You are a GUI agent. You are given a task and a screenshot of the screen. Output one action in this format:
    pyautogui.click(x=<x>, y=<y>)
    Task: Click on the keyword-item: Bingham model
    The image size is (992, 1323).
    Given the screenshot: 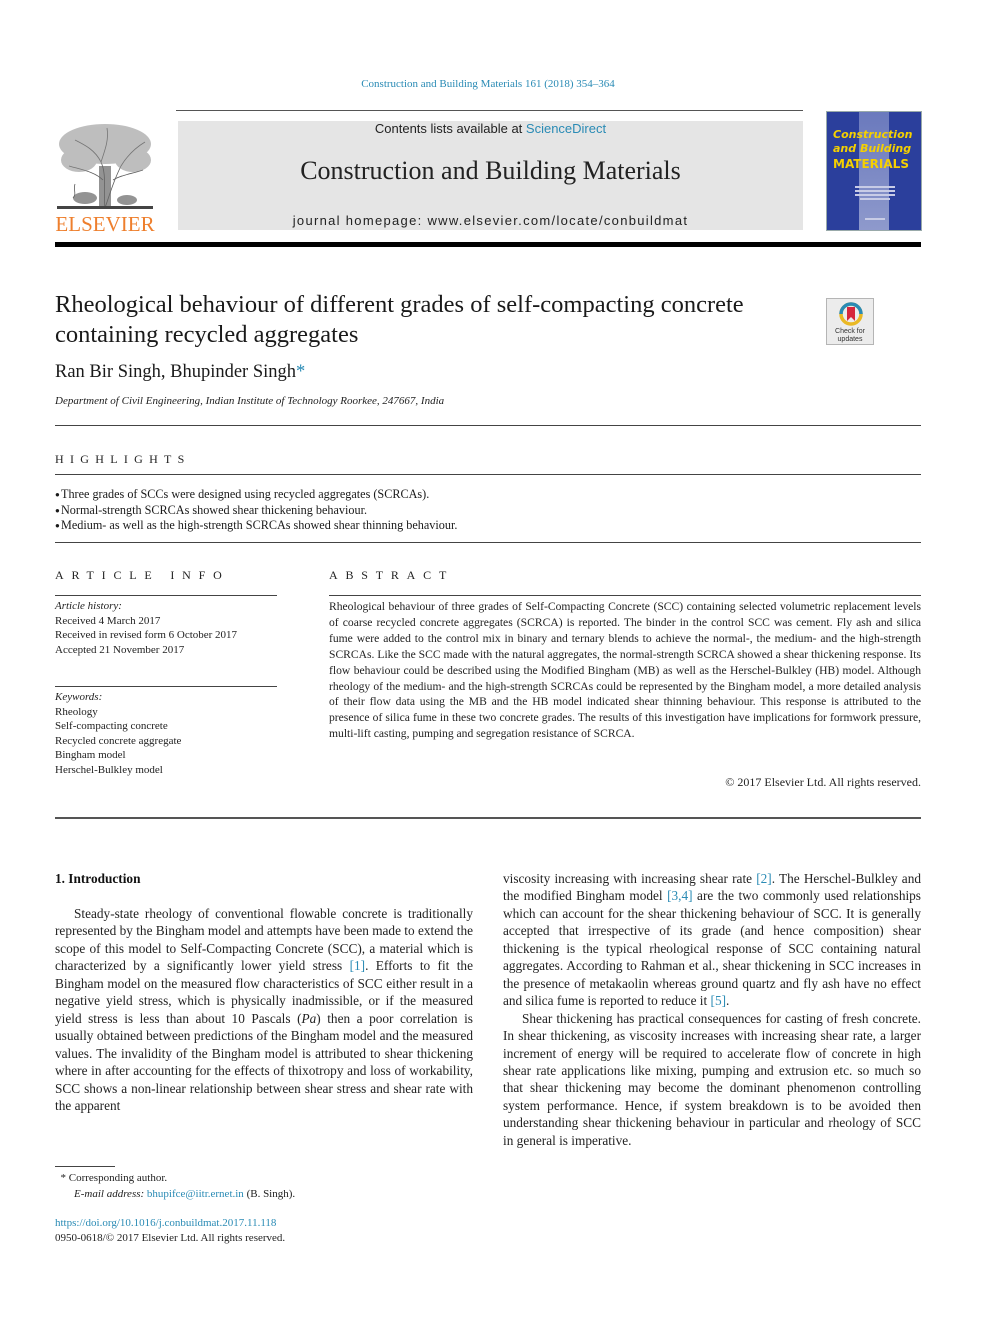 What is the action you would take?
    pyautogui.click(x=90, y=755)
    